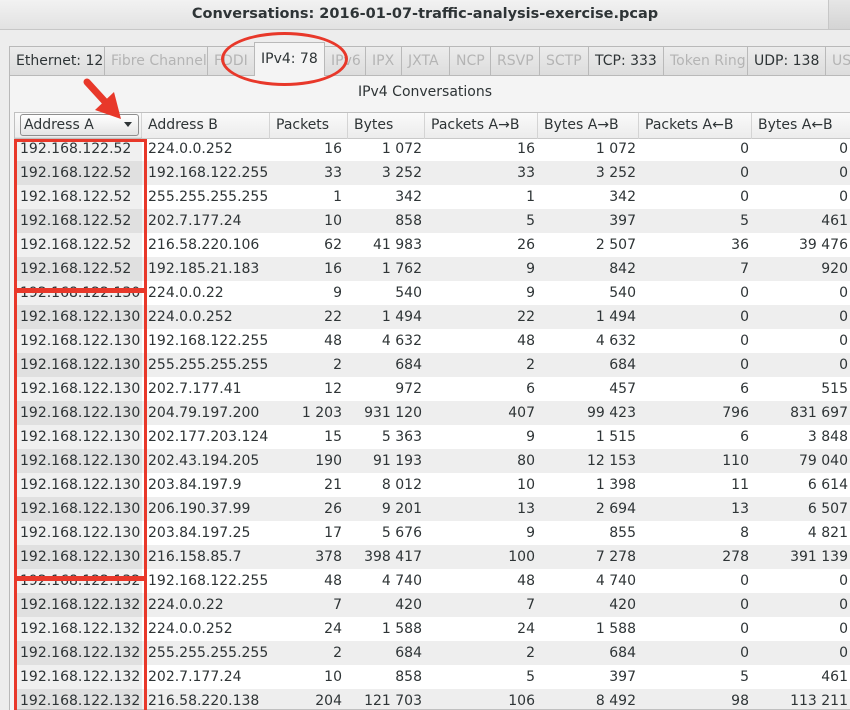 This screenshot has height=710, width=850. I want to click on cell-packets-b-to-a: 13, so click(740, 509).